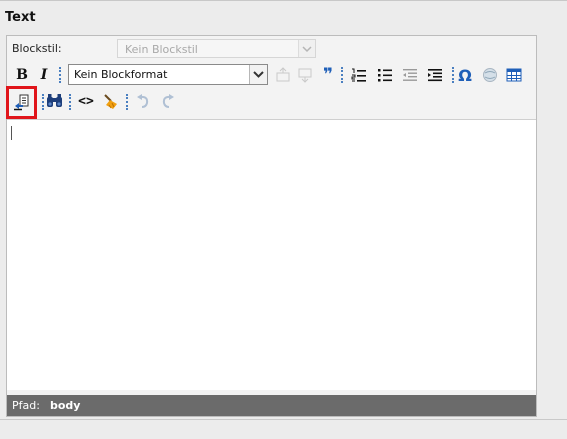  I want to click on undo-button, so click(143, 101).